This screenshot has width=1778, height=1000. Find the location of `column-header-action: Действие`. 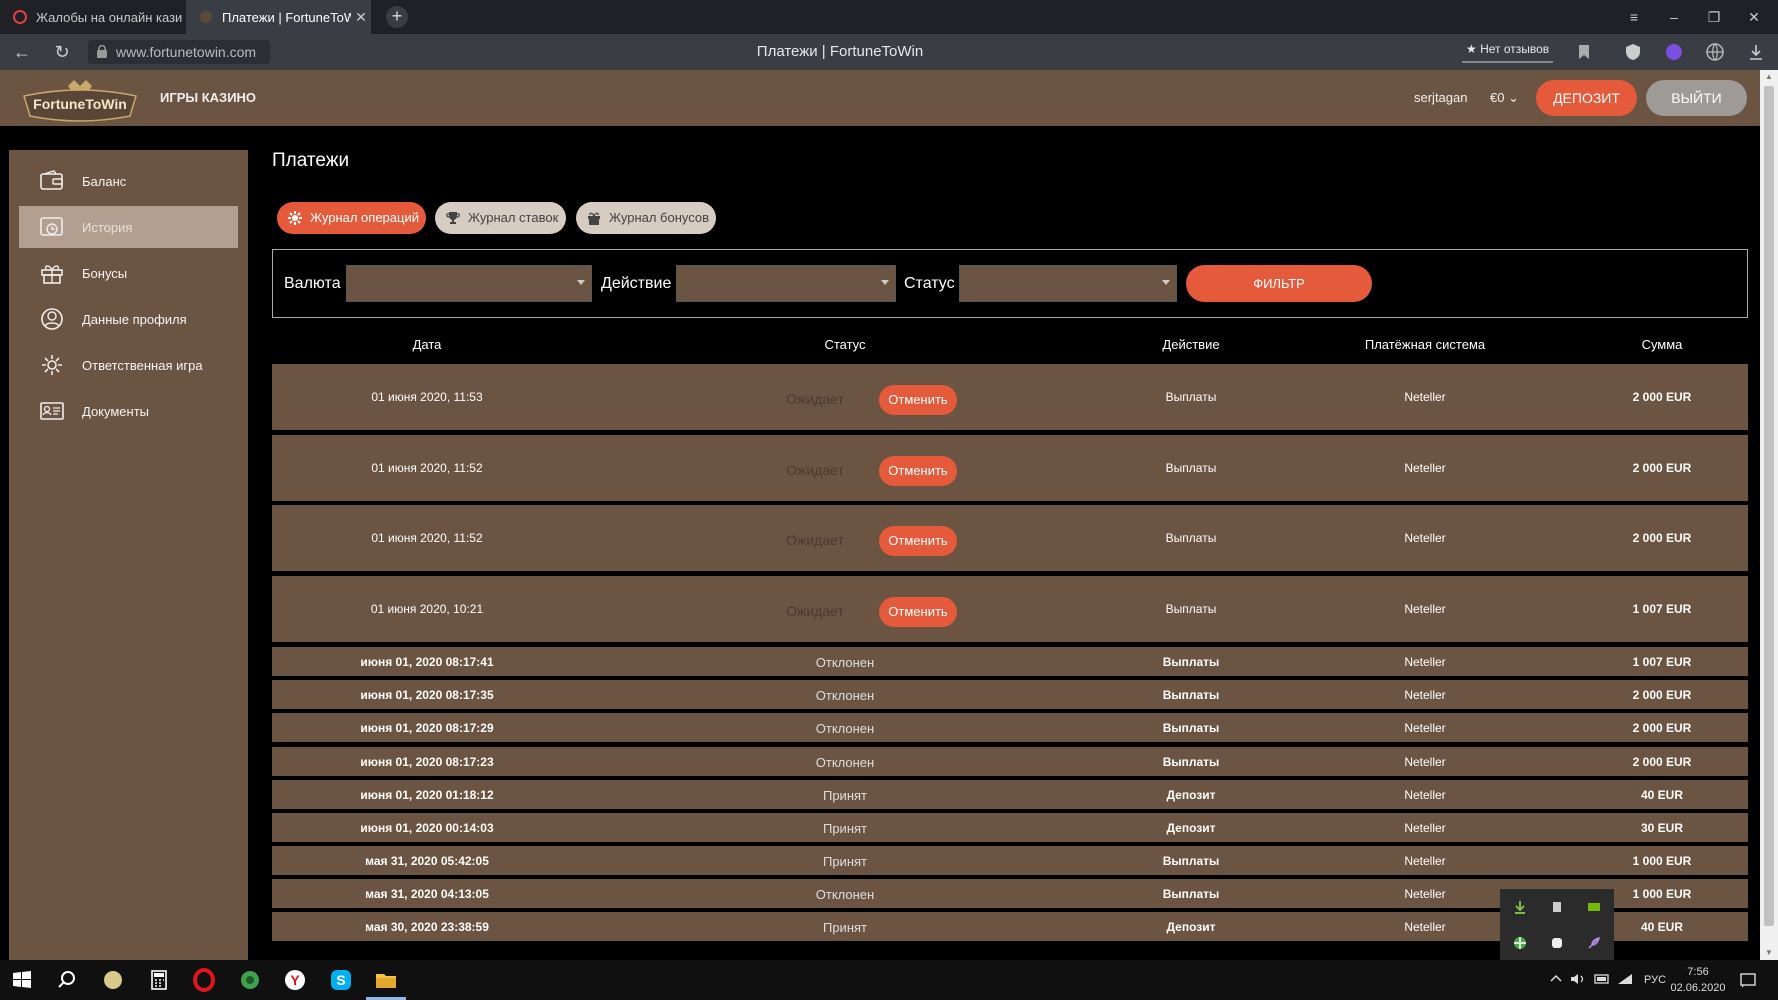

column-header-action: Действие is located at coordinates (1191, 344).